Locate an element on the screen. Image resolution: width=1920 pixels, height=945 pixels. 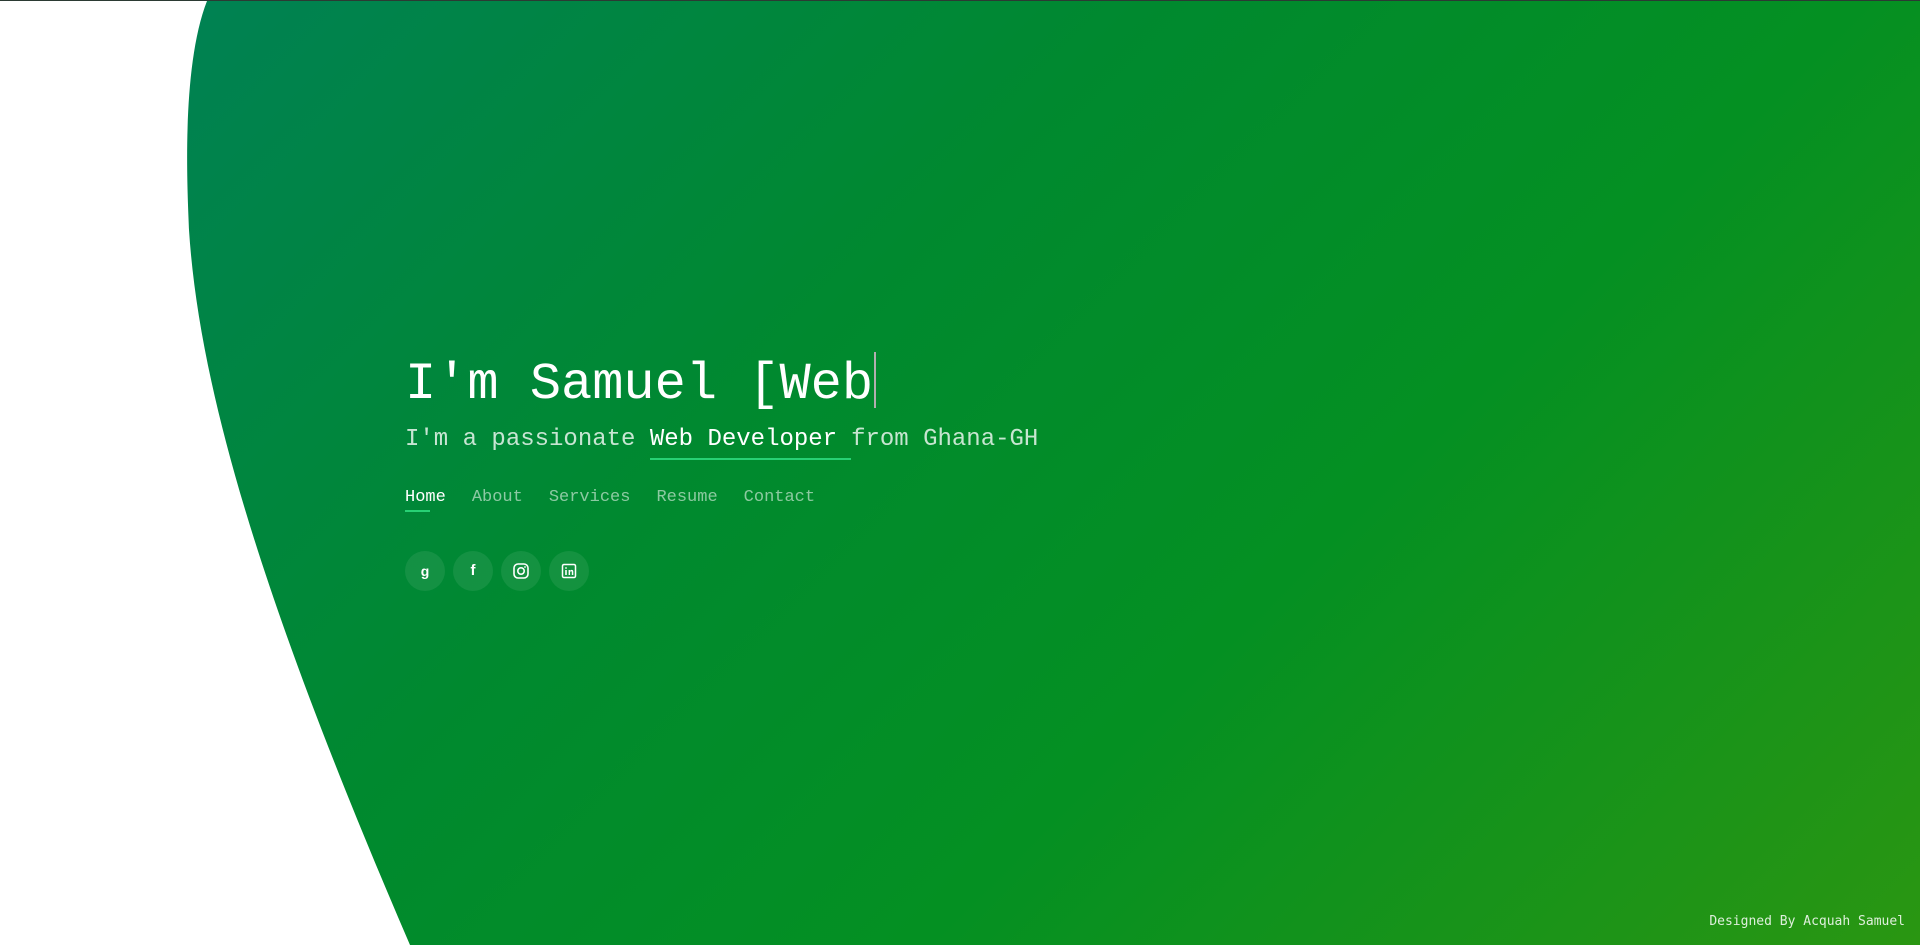
main-nav: Home About Services Resume Contact is located at coordinates (623, 500).